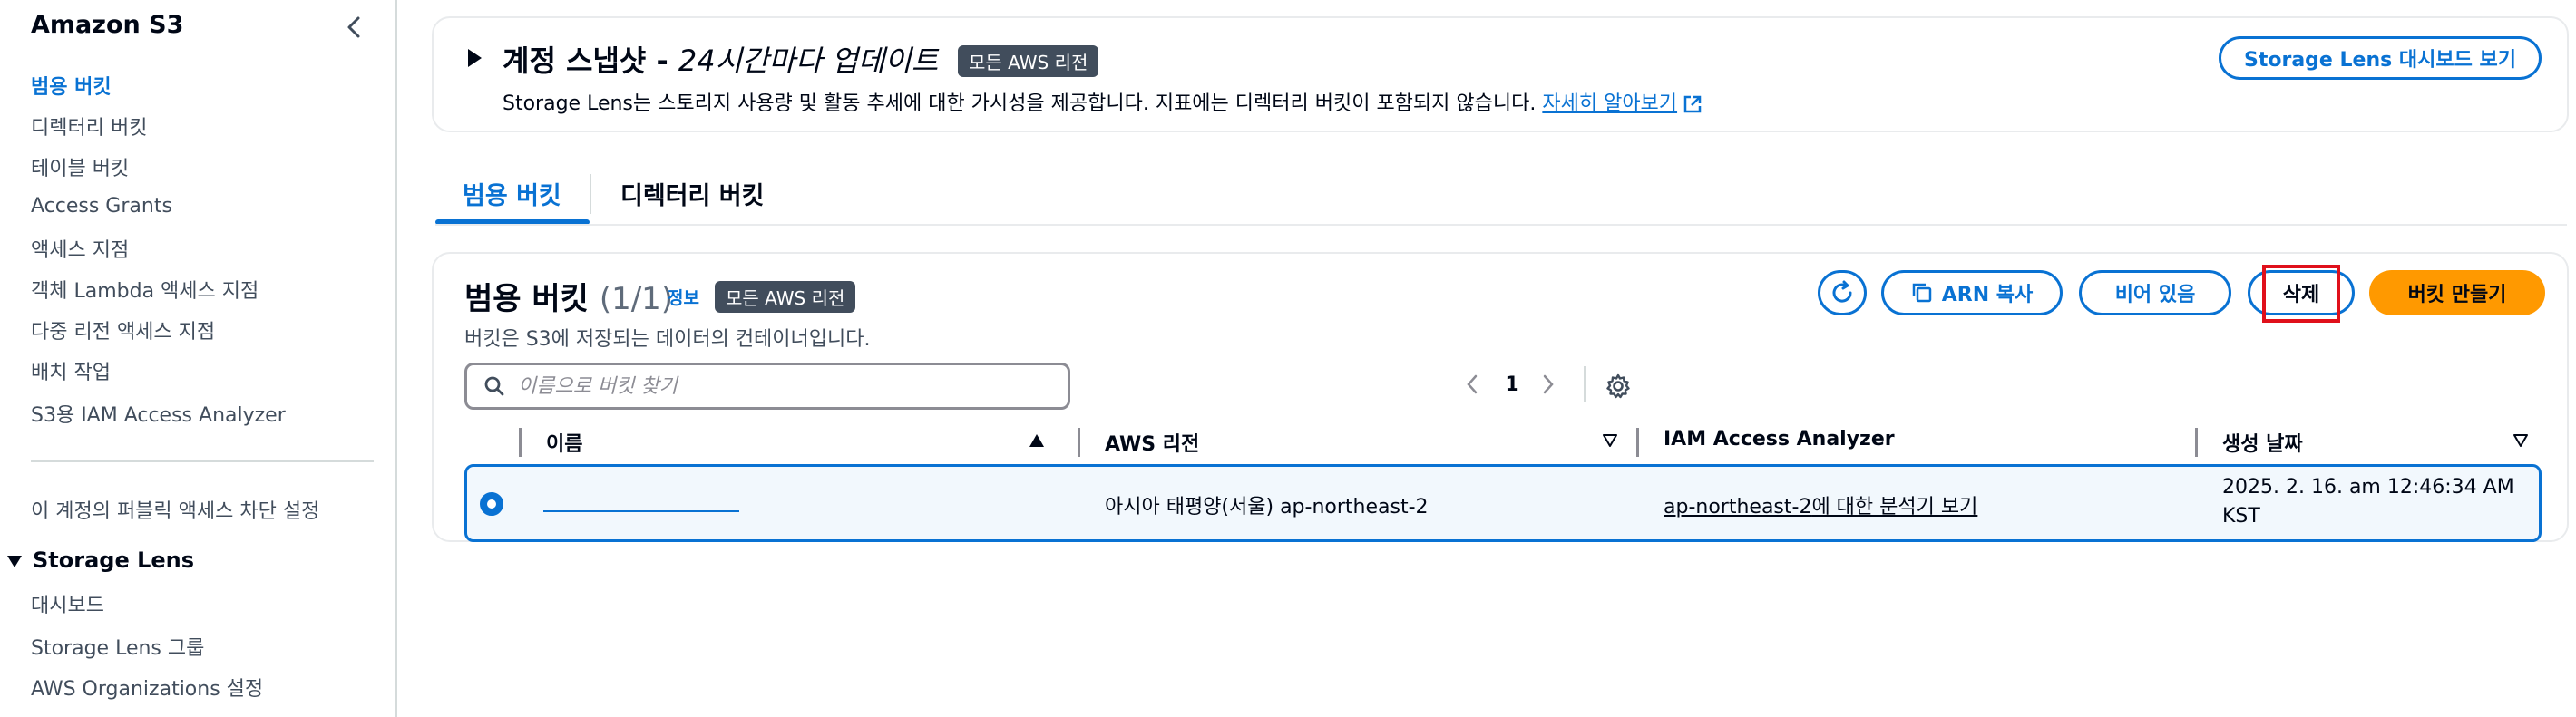 Image resolution: width=2576 pixels, height=717 pixels. I want to click on info-link: 정보, so click(683, 297).